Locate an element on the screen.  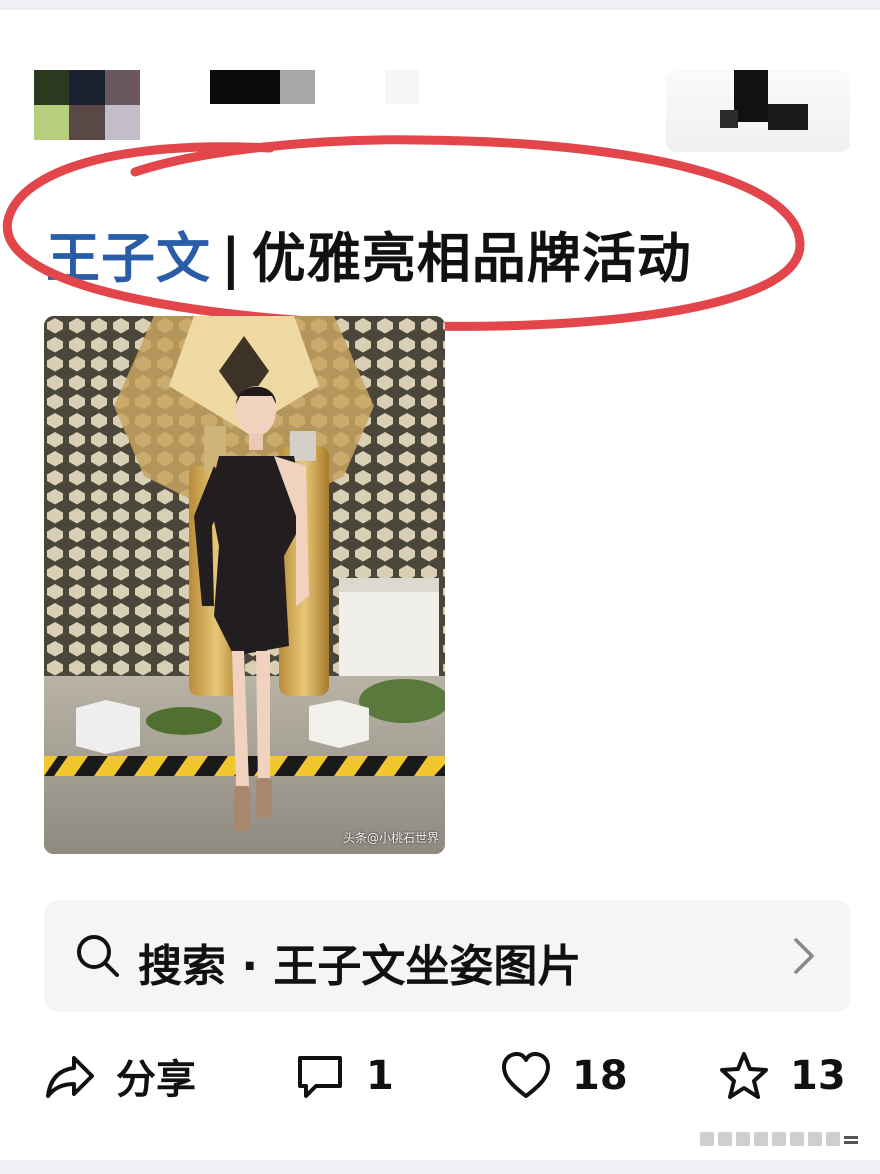
heart-icon is located at coordinates (526, 1075).